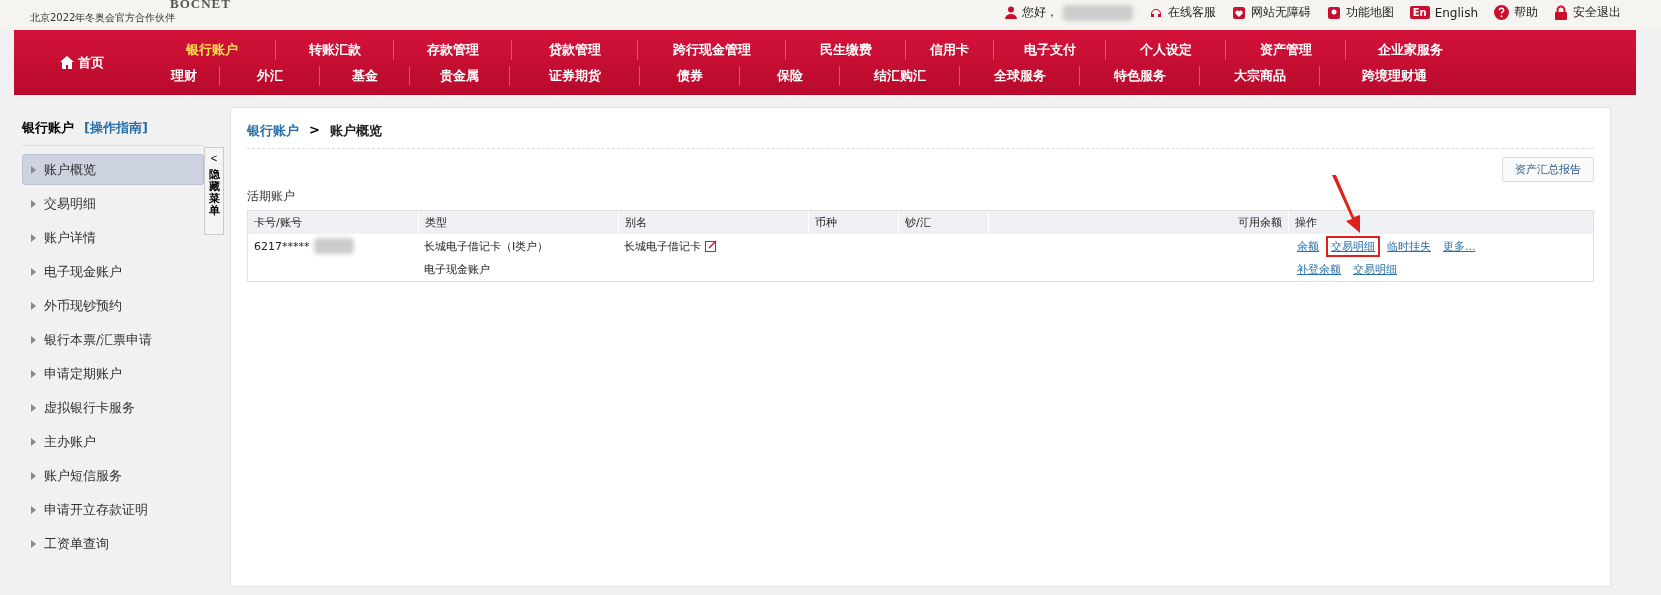 The width and height of the screenshot is (1661, 595). What do you see at coordinates (899, 75) in the screenshot?
I see `nav-tab: 结汇购汇` at bounding box center [899, 75].